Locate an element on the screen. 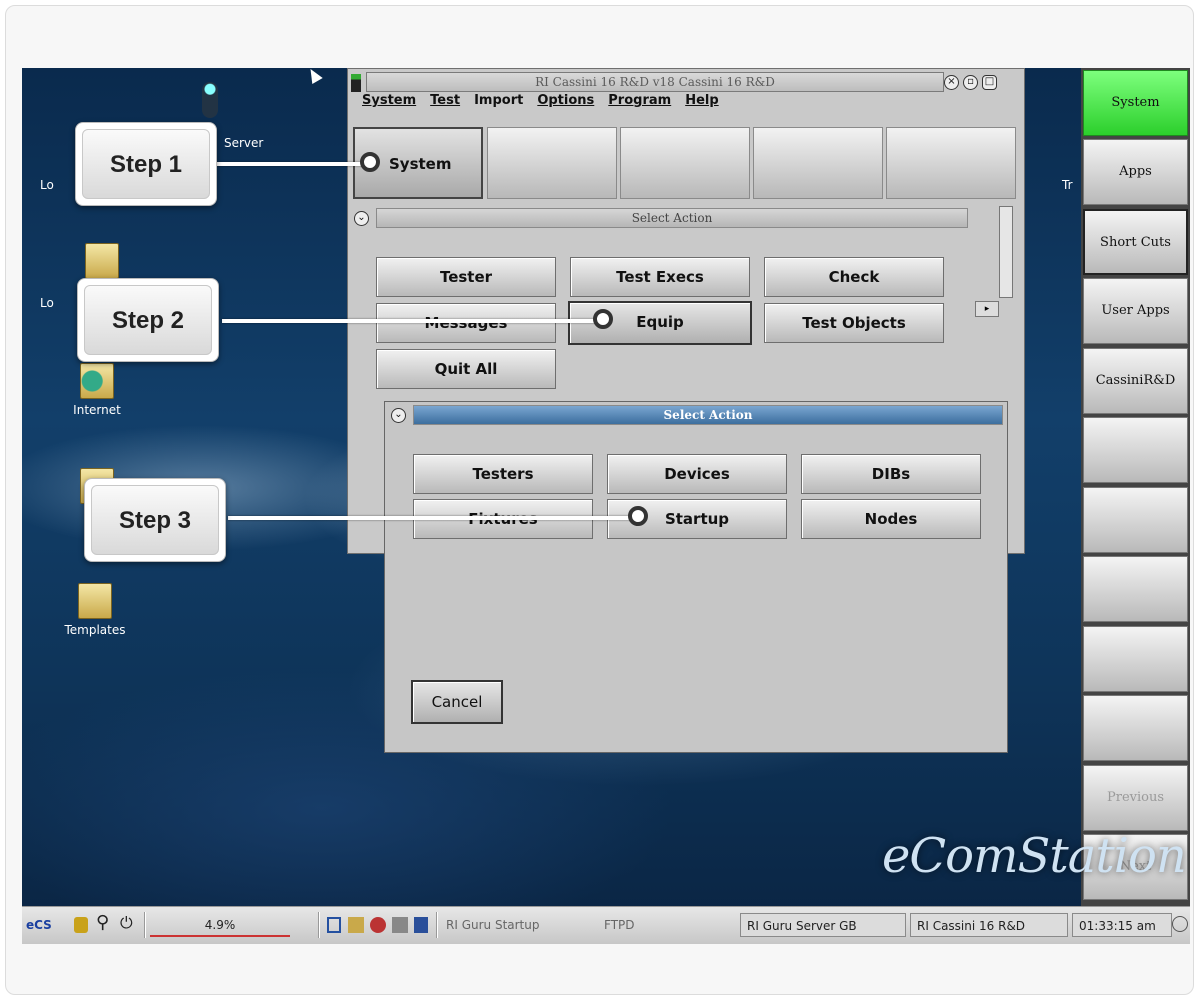  panel-cassini-button: CassiniR&D is located at coordinates (1135, 381).